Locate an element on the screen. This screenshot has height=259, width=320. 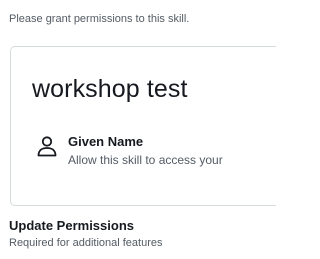
update-permissions-subtitle: Required for additional features is located at coordinates (86, 243).